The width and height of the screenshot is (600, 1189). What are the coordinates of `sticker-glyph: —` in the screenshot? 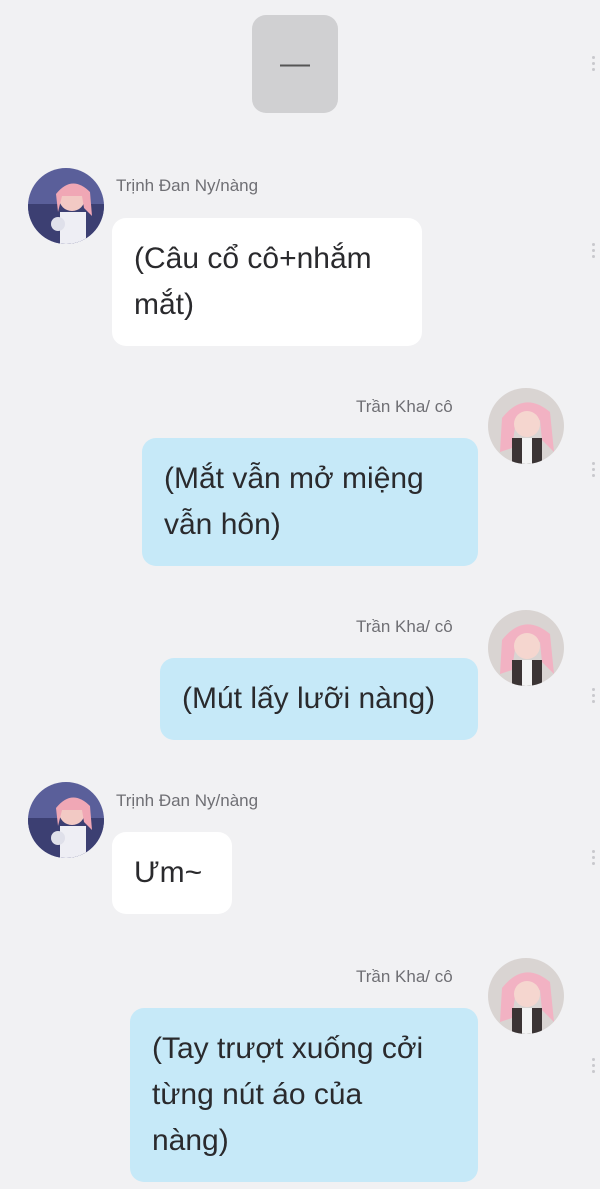 It's located at (295, 63).